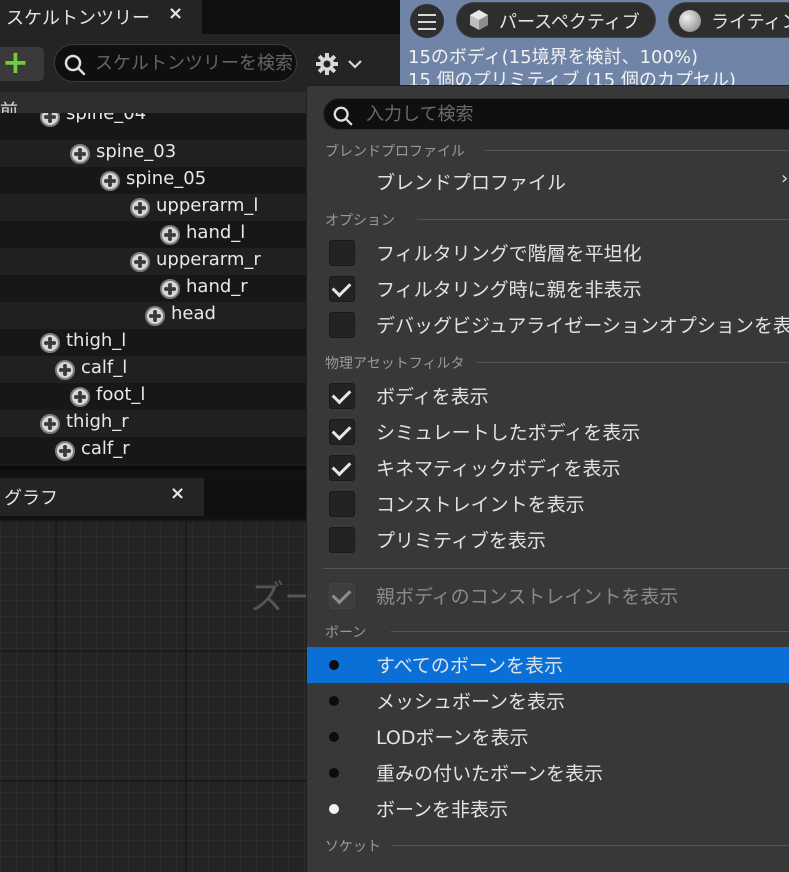  I want to click on menu-item-label: 重みの付いたボーンを表示, so click(490, 774).